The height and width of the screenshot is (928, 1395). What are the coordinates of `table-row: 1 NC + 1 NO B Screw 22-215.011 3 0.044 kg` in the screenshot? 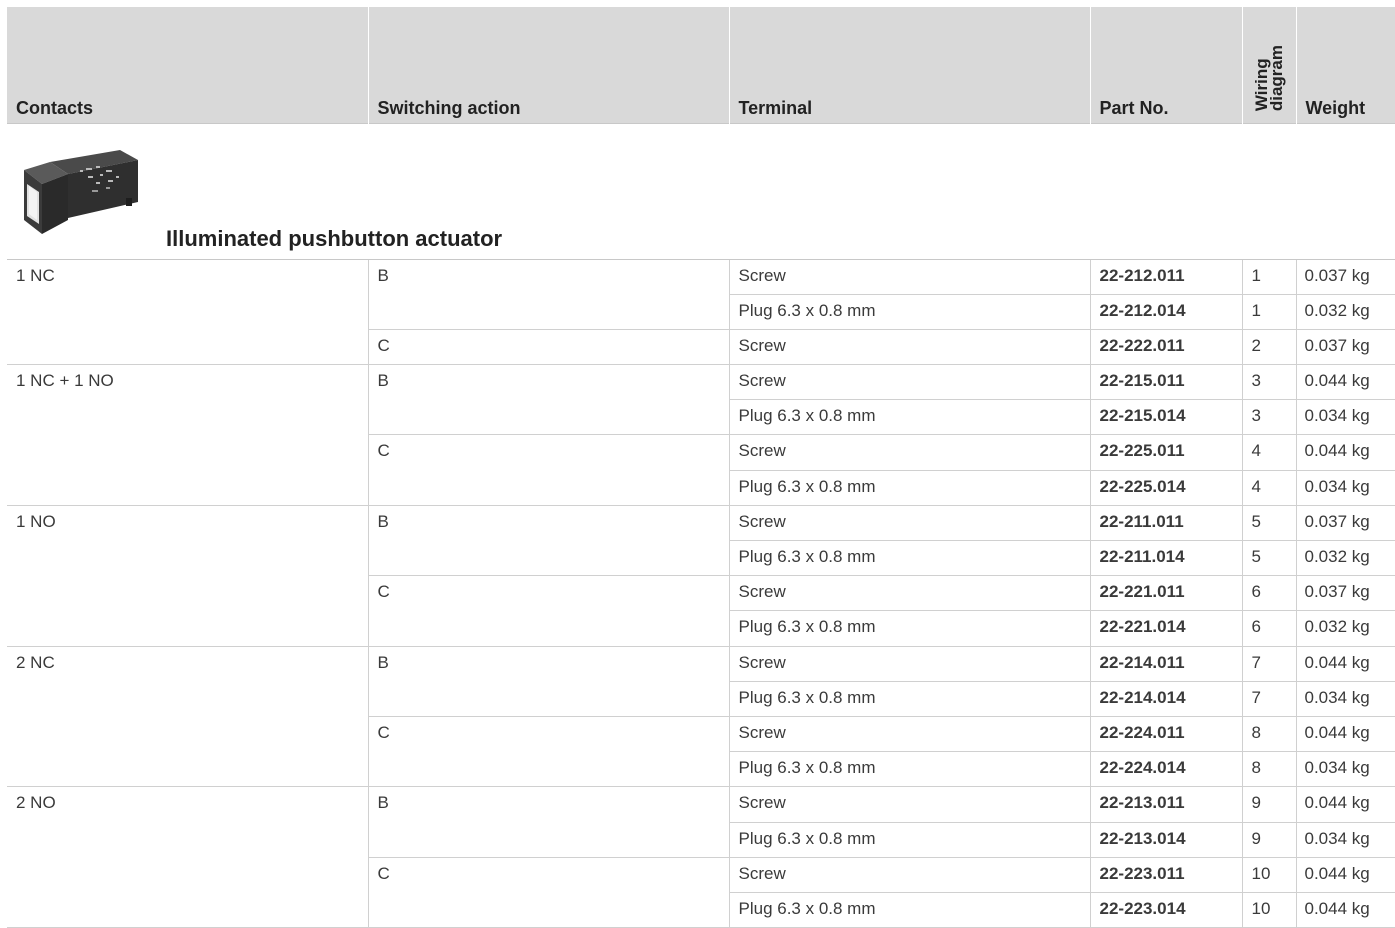 It's located at (701, 382).